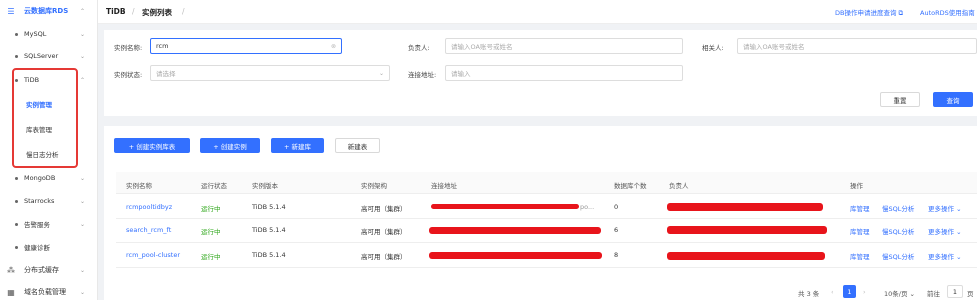 The width and height of the screenshot is (977, 300). Describe the element at coordinates (546, 183) in the screenshot. I see `table-header` at that location.